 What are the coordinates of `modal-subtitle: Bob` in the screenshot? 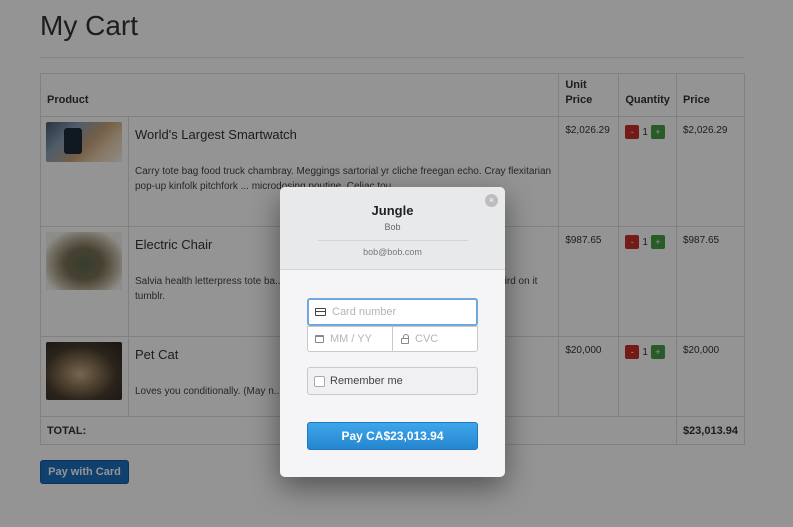 It's located at (392, 227).